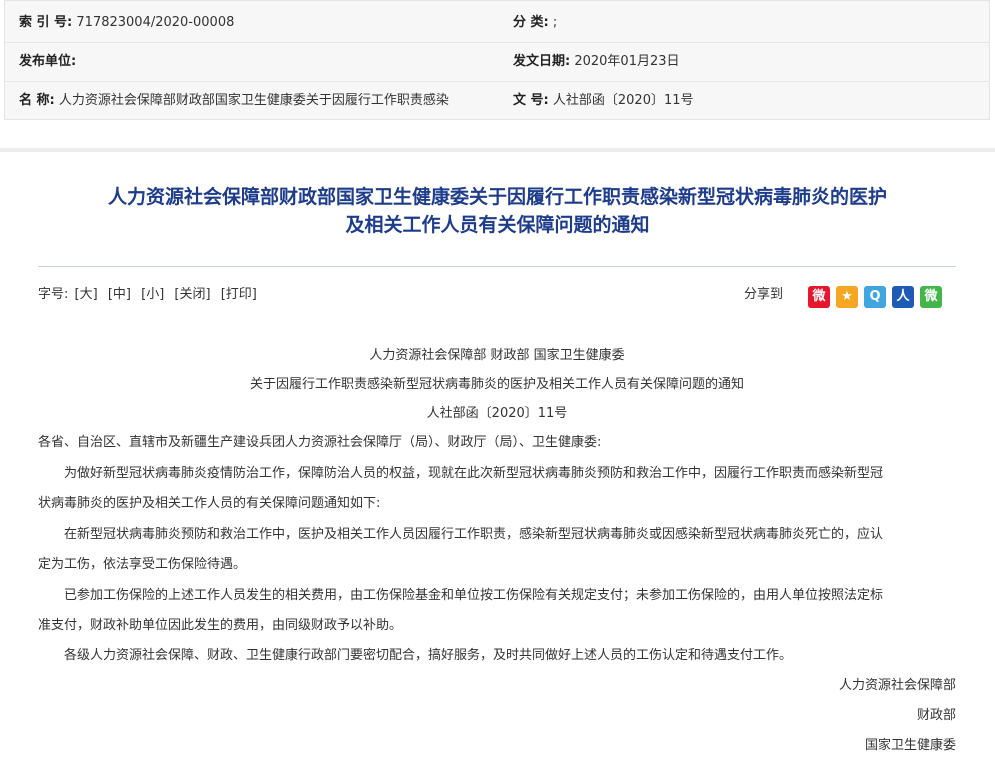 The height and width of the screenshot is (757, 995). I want to click on doc-number: 人社部函〔2020〕11号, so click(497, 413).